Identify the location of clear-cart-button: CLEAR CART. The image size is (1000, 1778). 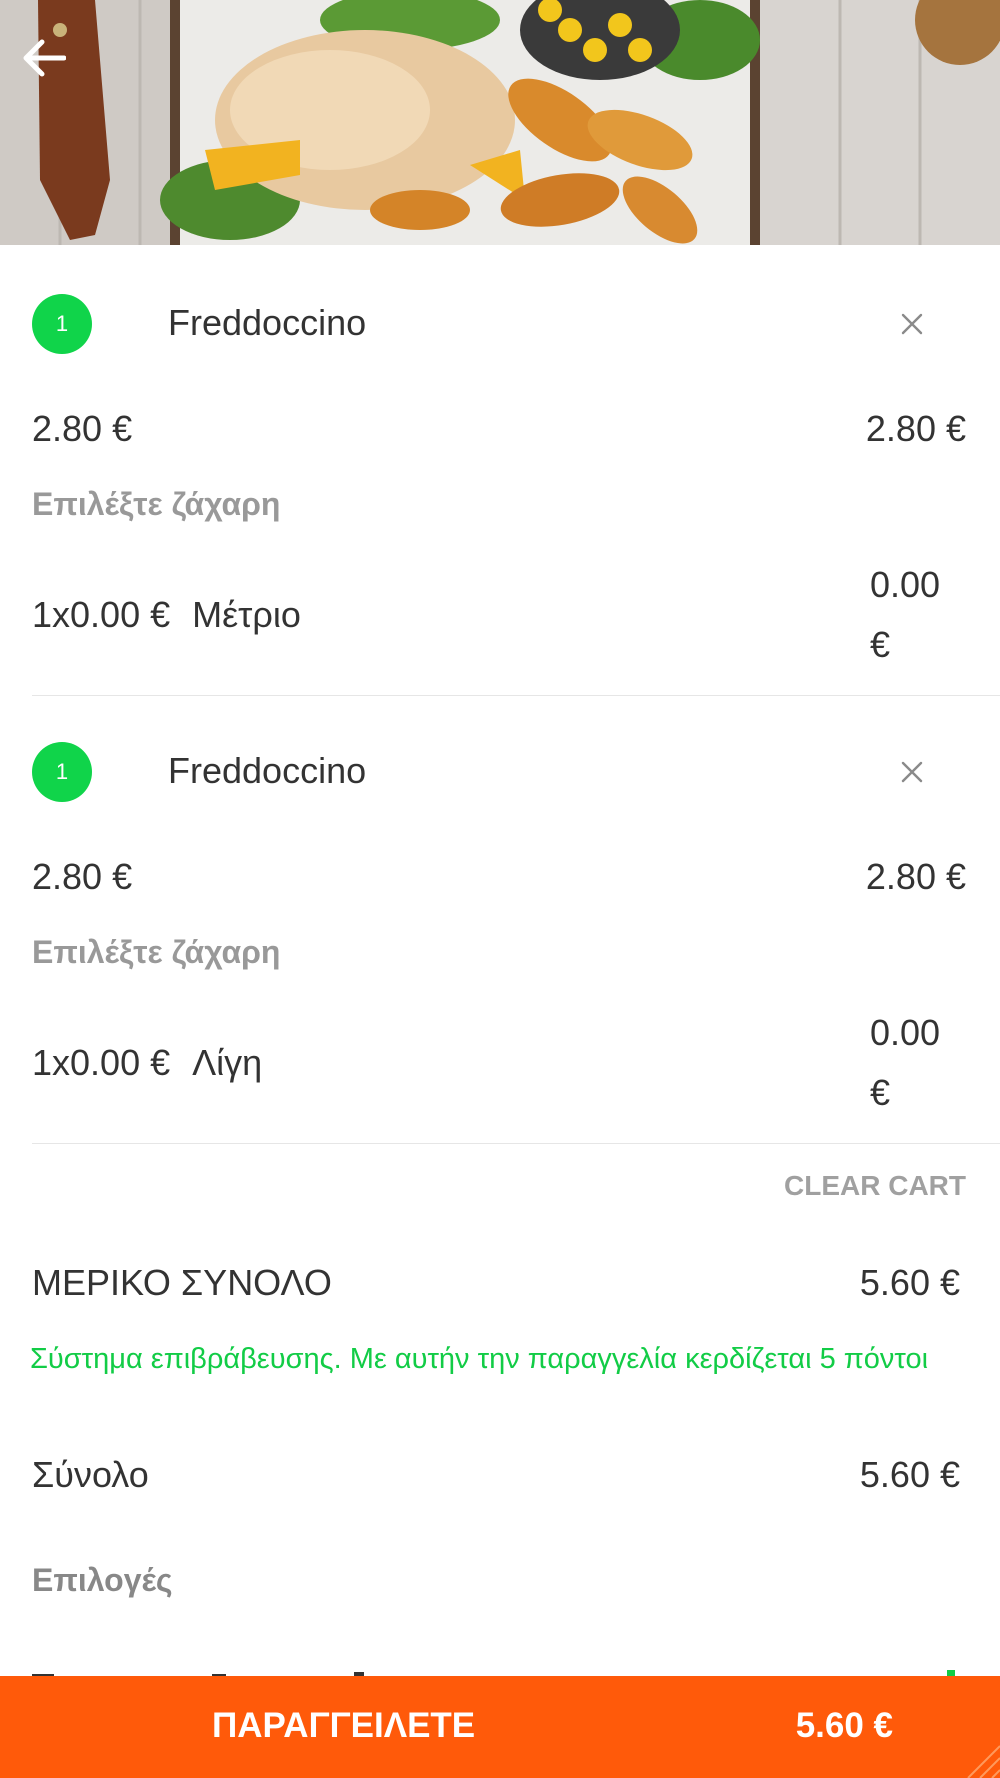
(875, 1186).